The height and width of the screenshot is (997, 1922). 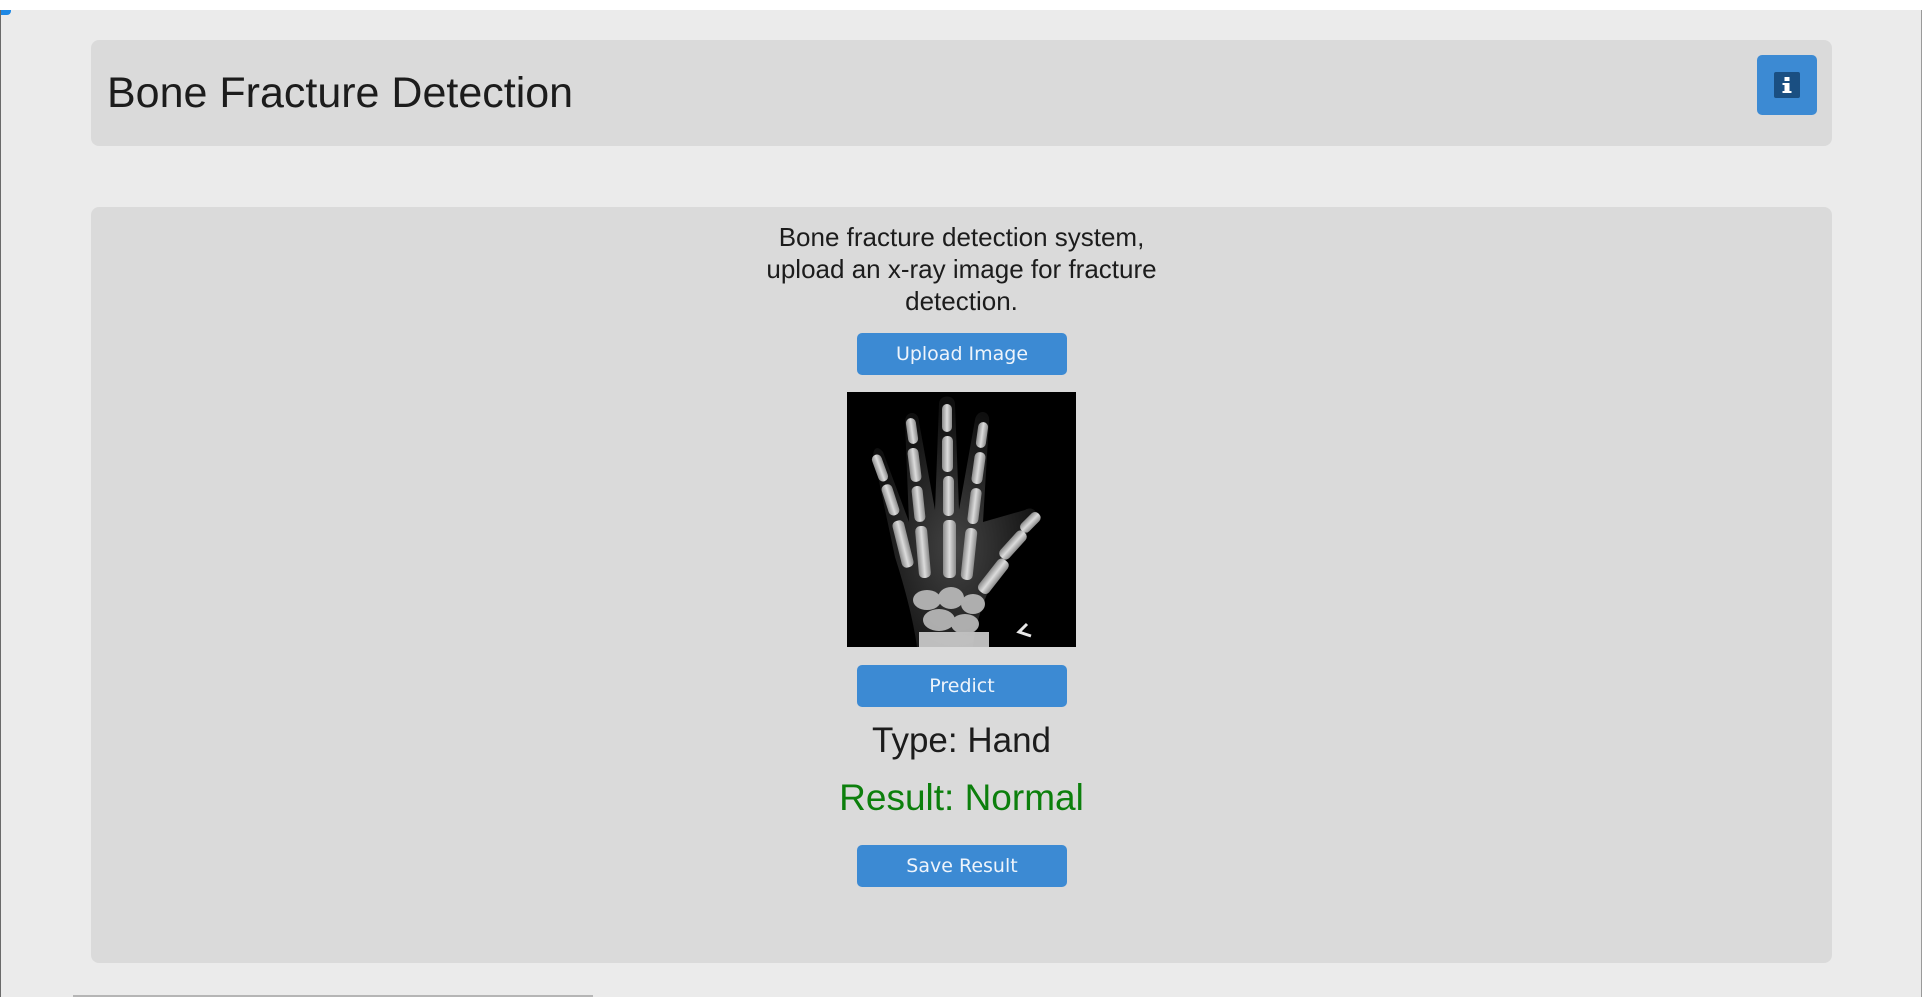 What do you see at coordinates (962, 866) in the screenshot?
I see `save-result-button: Save Result` at bounding box center [962, 866].